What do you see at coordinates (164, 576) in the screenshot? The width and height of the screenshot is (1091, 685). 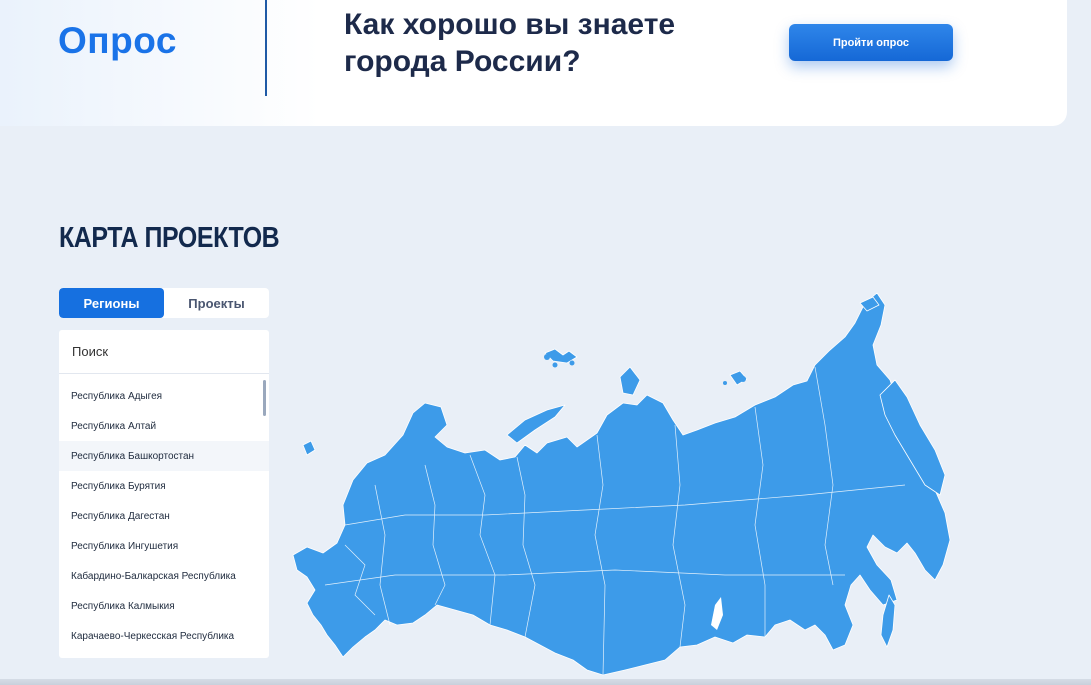 I see `region-item-kabardino-balkaria: Кабардино-Балкарская Республика` at bounding box center [164, 576].